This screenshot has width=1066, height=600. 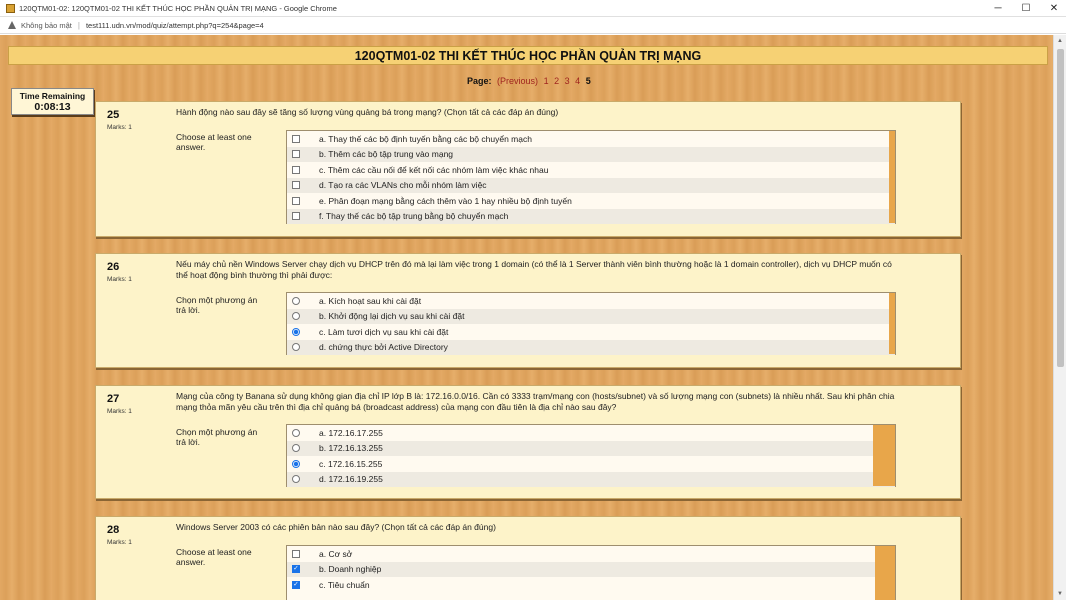 What do you see at coordinates (591, 433) in the screenshot?
I see `answer-option: a. 172.16.17.255` at bounding box center [591, 433].